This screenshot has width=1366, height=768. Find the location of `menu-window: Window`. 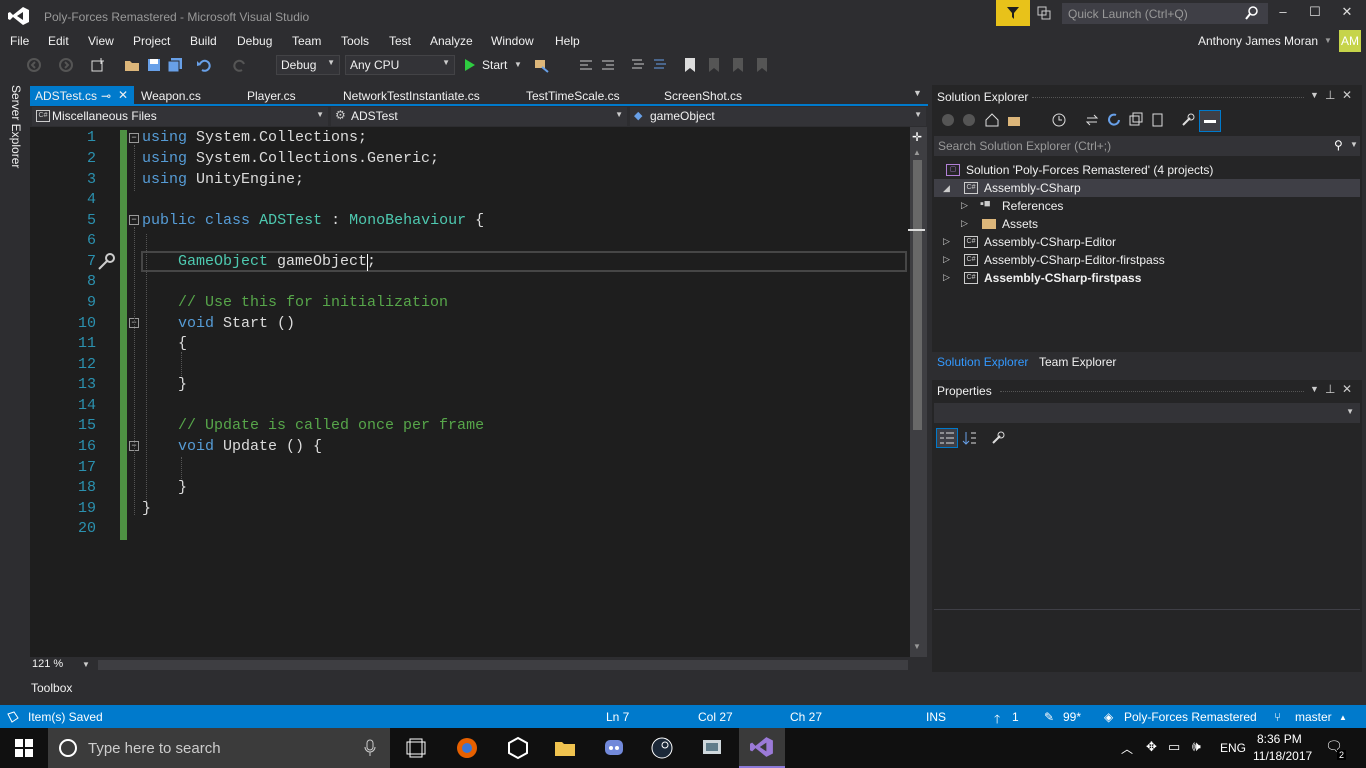

menu-window: Window is located at coordinates (512, 41).